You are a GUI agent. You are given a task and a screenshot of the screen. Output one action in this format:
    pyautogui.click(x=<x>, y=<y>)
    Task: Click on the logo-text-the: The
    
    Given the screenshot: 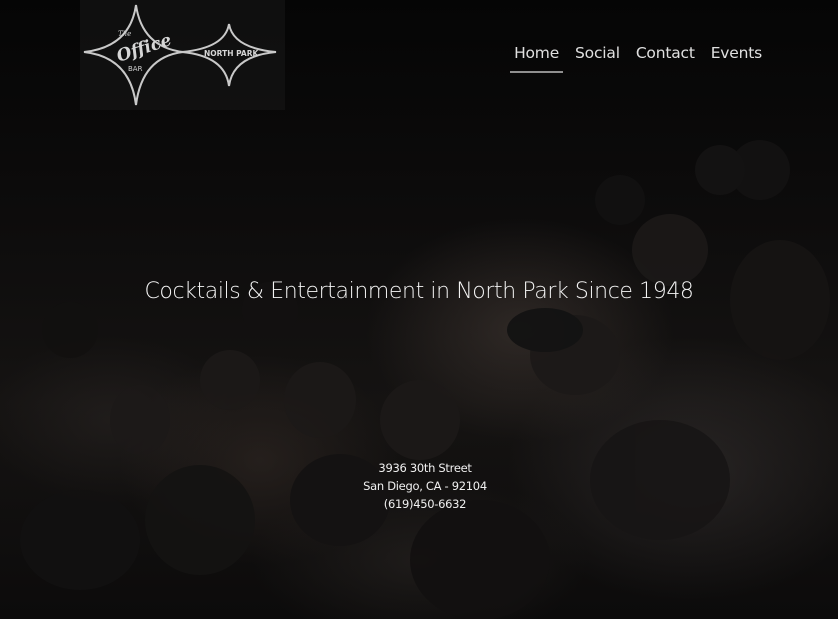 What is the action you would take?
    pyautogui.click(x=124, y=34)
    